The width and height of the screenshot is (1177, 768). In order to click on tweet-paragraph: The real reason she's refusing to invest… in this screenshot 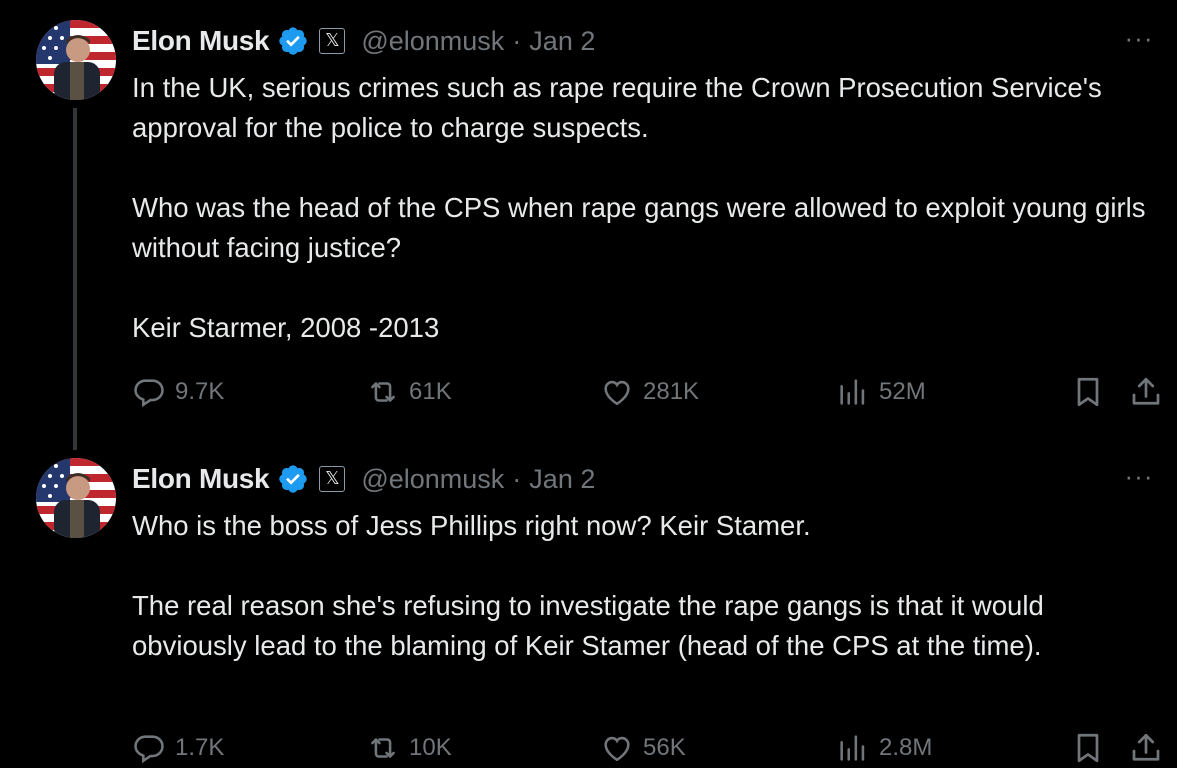, I will do `click(592, 625)`.